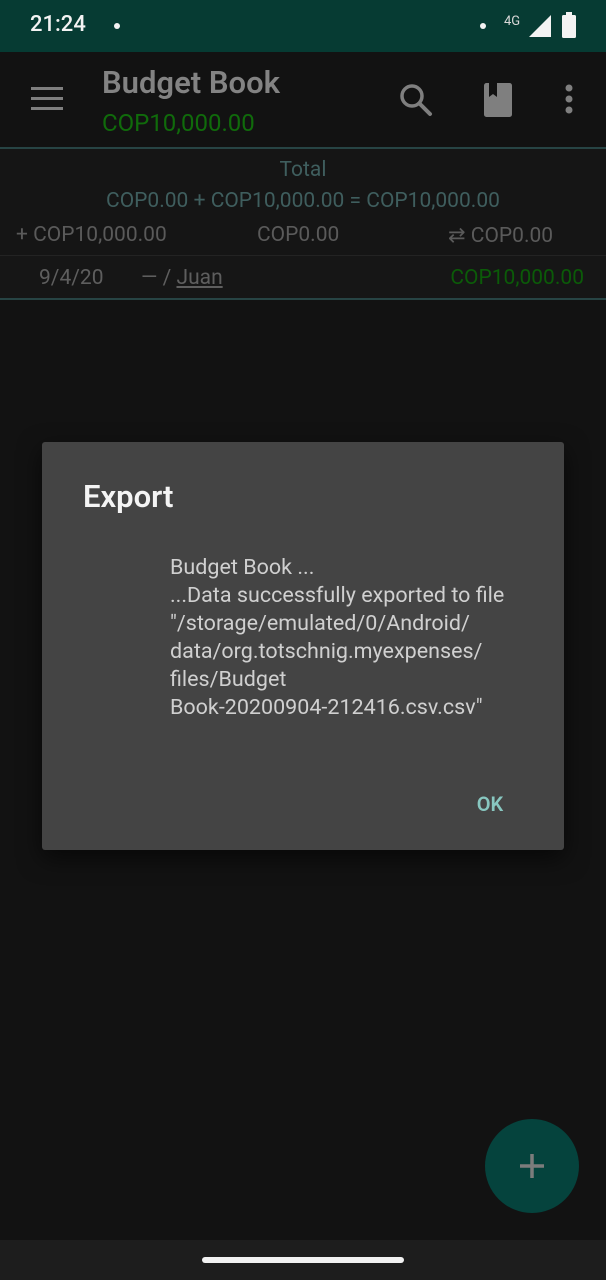  I want to click on summary-total-equation: COP0.00 + COP10,000.00 = COP10,000.00, so click(303, 201).